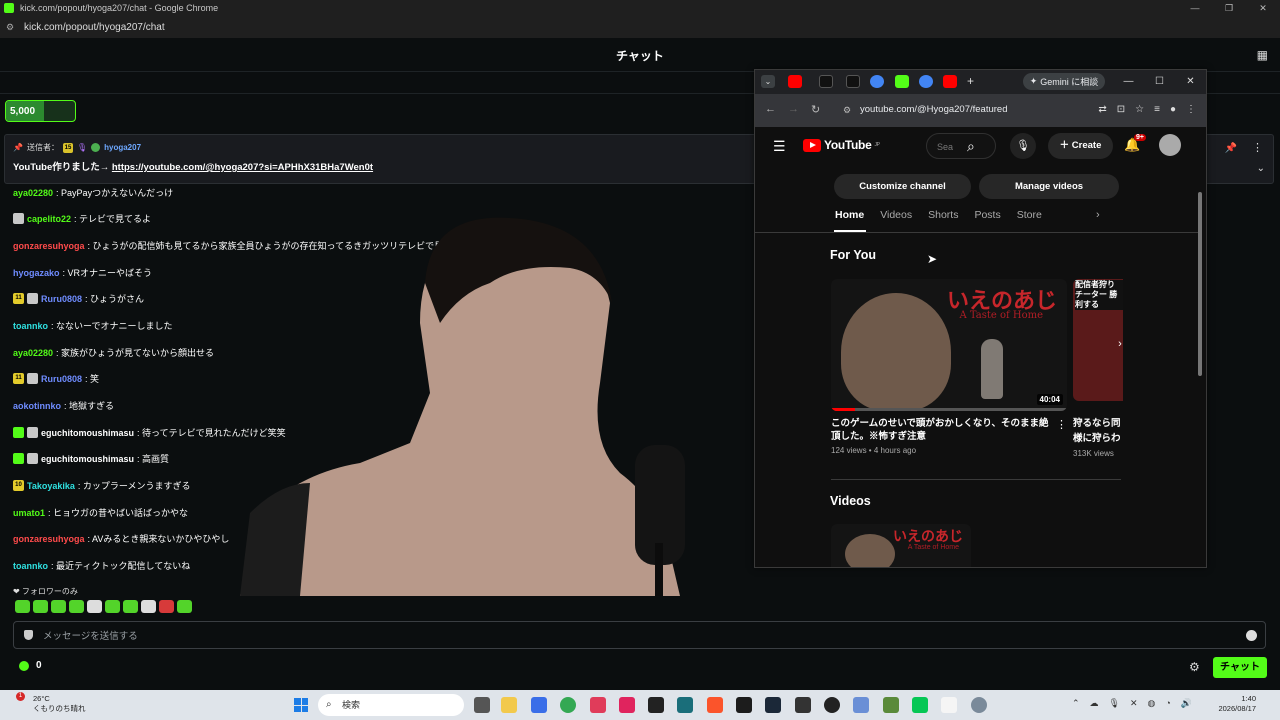 This screenshot has height=720, width=1280. Describe the element at coordinates (961, 146) in the screenshot. I see `youtube-search-input: Sea` at that location.